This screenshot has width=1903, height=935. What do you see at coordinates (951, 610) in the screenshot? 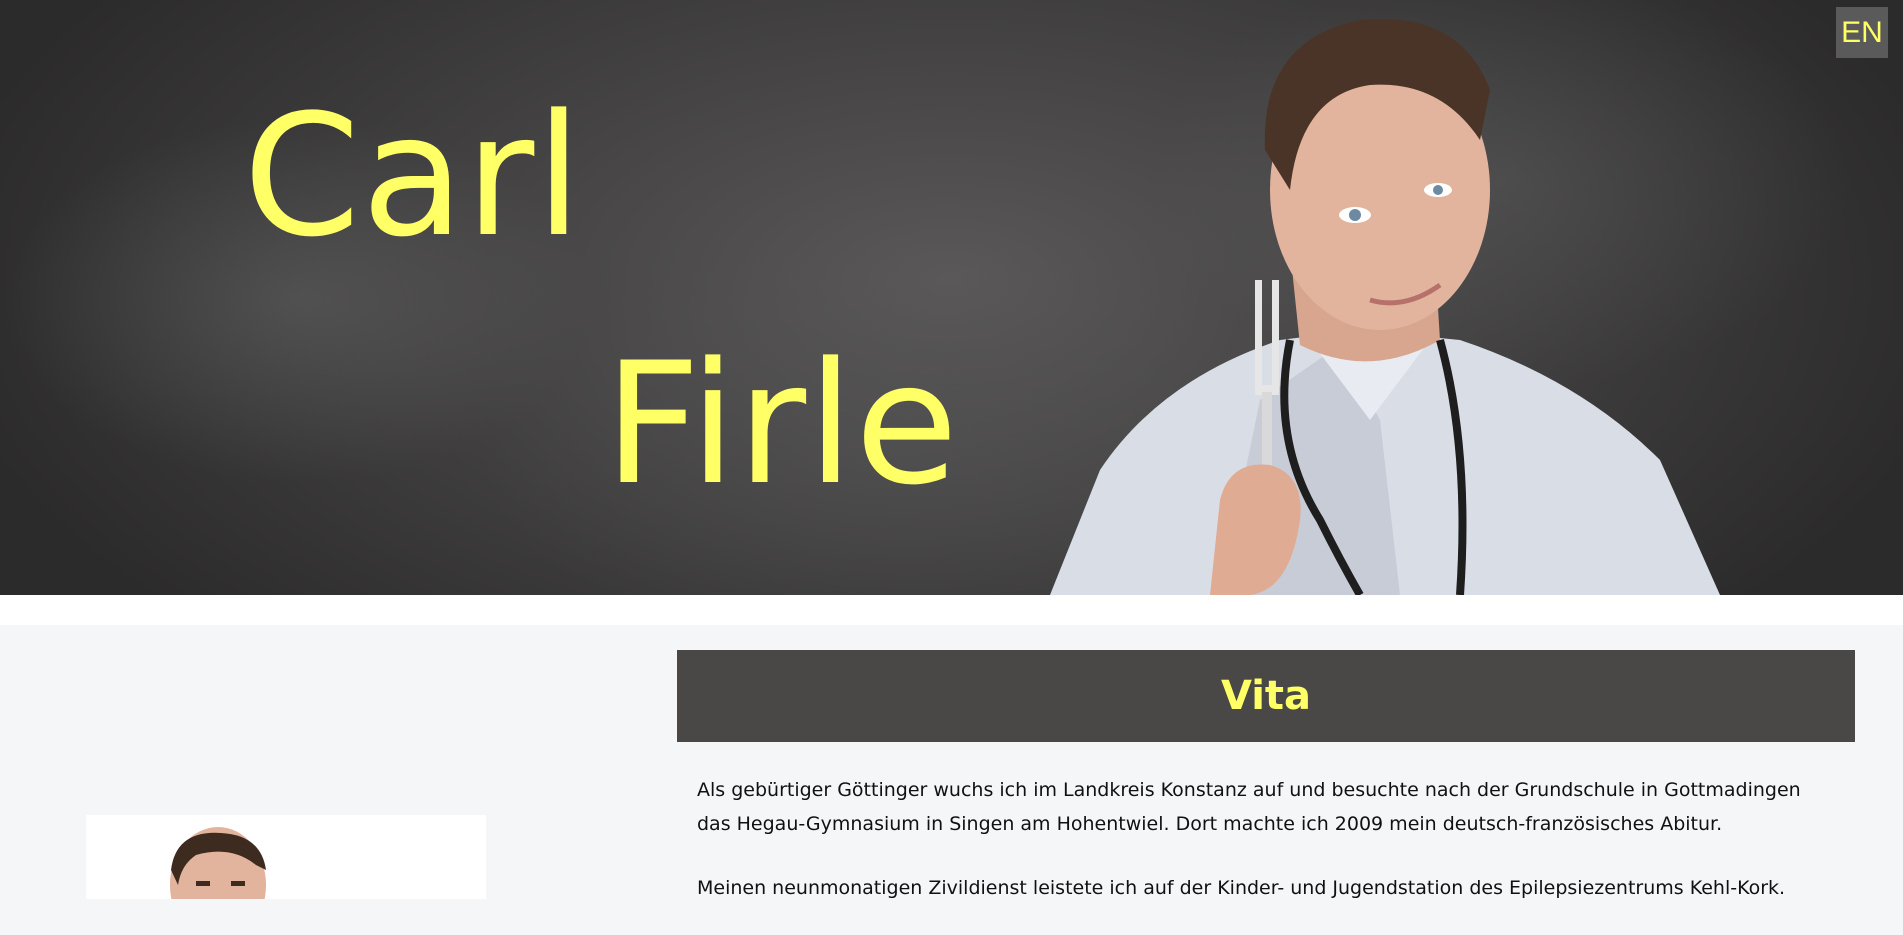
I see `section-divider` at bounding box center [951, 610].